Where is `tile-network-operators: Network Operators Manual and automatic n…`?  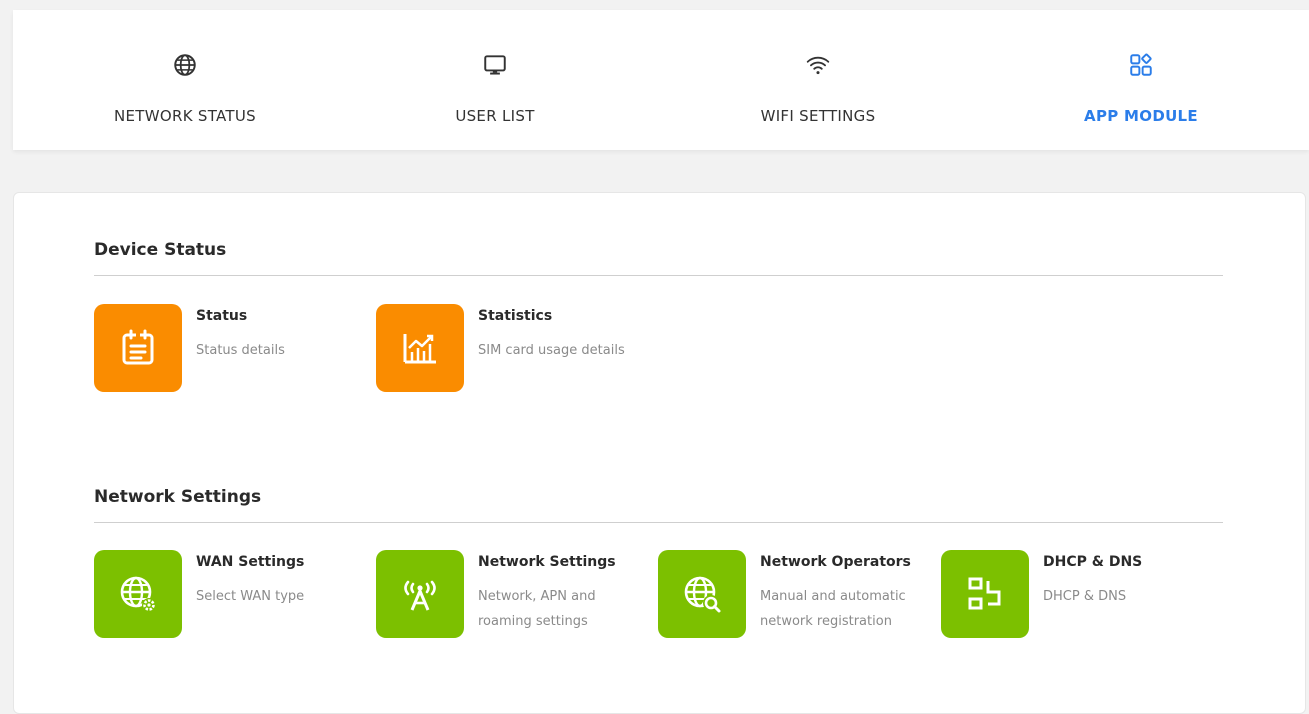 tile-network-operators: Network Operators Manual and automatic n… is located at coordinates (793, 595).